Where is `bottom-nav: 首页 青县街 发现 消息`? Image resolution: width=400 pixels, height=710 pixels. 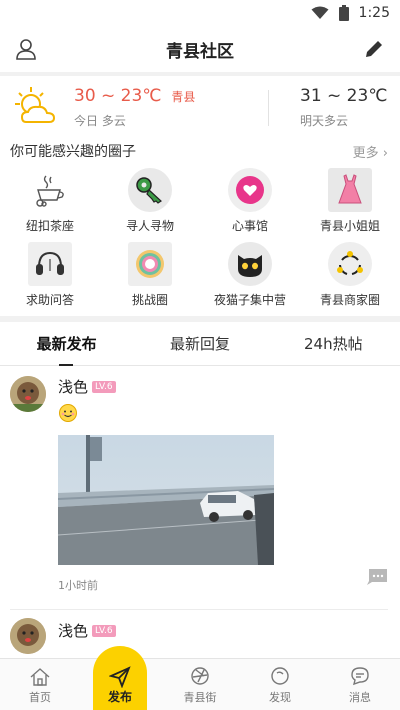 bottom-nav: 首页 青县街 发现 消息 is located at coordinates (200, 684).